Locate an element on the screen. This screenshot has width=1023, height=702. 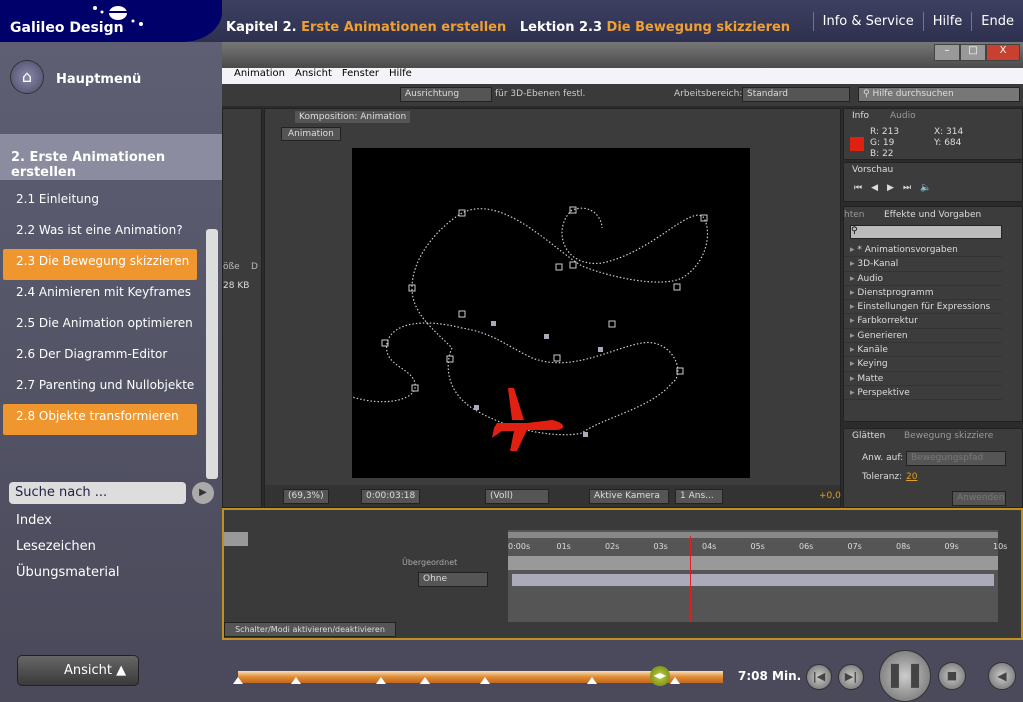
lesson-item: 2.2 Was ist eine Animation? is located at coordinates (100, 233).